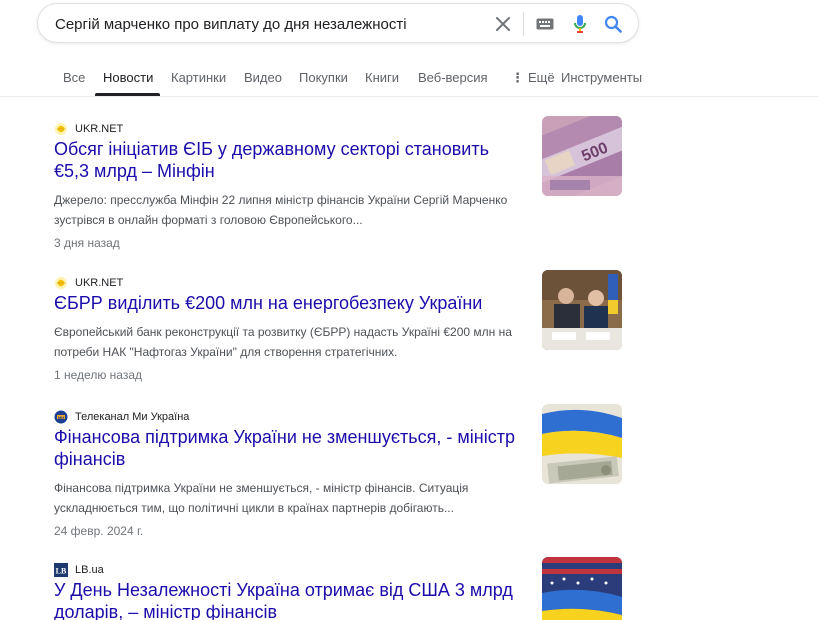 This screenshot has height=620, width=818. Describe the element at coordinates (323, 78) in the screenshot. I see `tab-shopping: Покупки` at that location.